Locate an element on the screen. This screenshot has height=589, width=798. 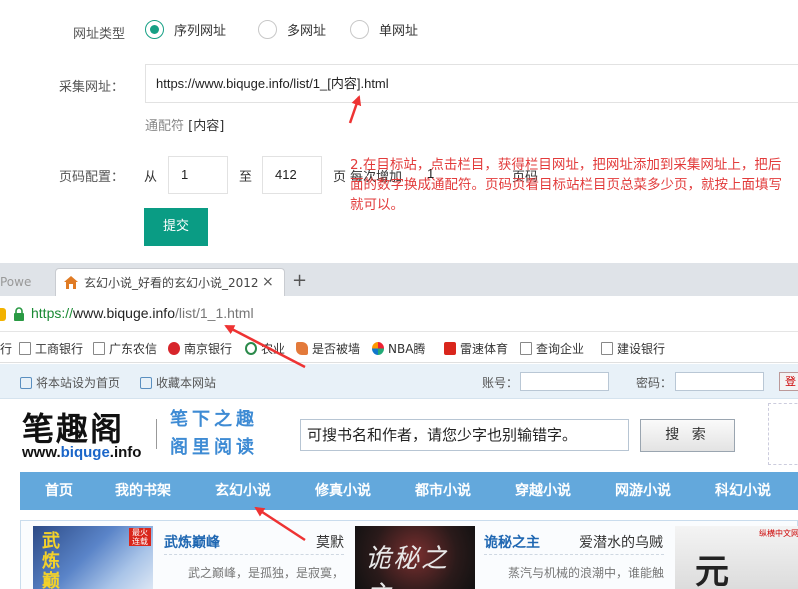
bookmark-label: 农业 is located at coordinates (273, 349).